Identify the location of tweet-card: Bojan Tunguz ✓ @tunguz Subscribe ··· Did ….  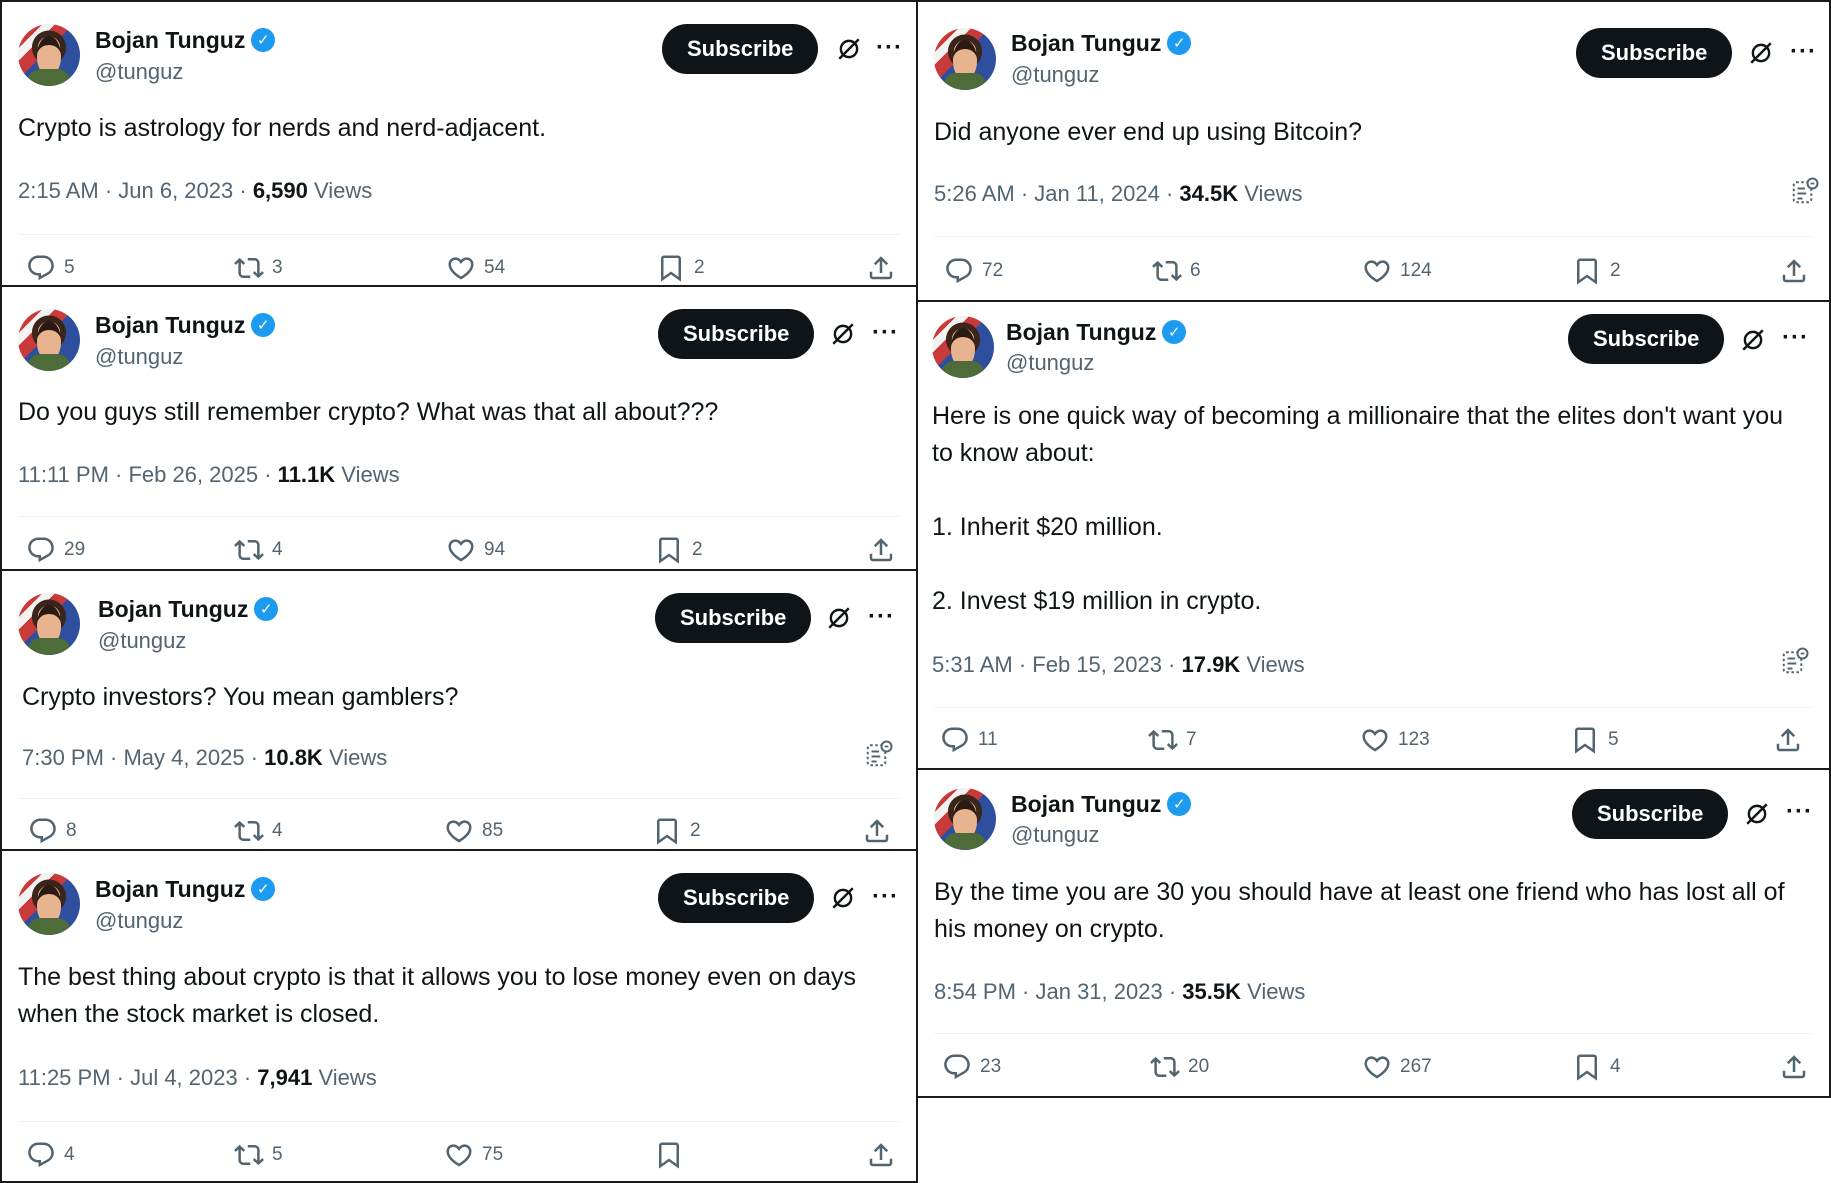
(1373, 151).